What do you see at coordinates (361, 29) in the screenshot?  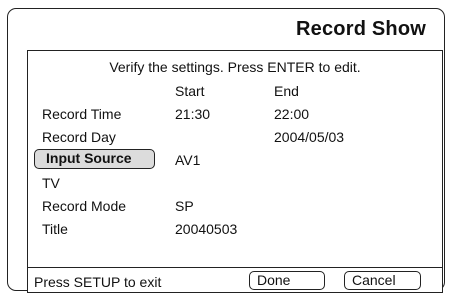 I see `screen-title: Record Show` at bounding box center [361, 29].